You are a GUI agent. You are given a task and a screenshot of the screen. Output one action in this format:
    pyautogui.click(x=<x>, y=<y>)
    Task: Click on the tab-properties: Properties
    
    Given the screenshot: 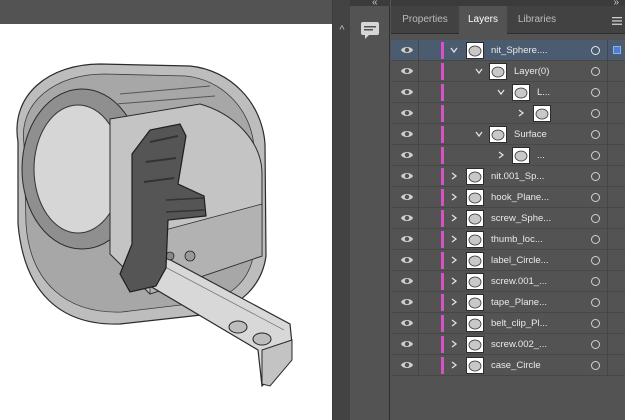 What is the action you would take?
    pyautogui.click(x=425, y=20)
    